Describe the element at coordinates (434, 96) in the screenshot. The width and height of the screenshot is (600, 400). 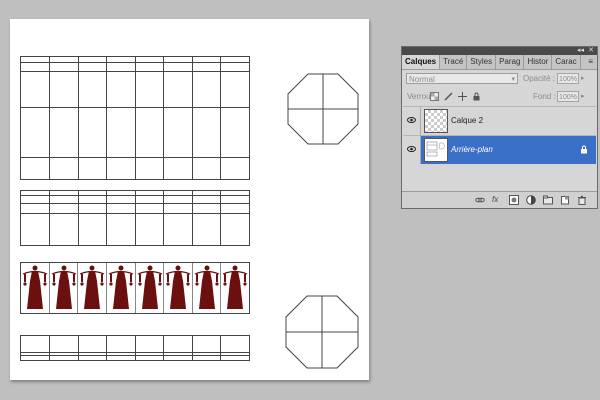
I see `lock-transparent-icon` at that location.